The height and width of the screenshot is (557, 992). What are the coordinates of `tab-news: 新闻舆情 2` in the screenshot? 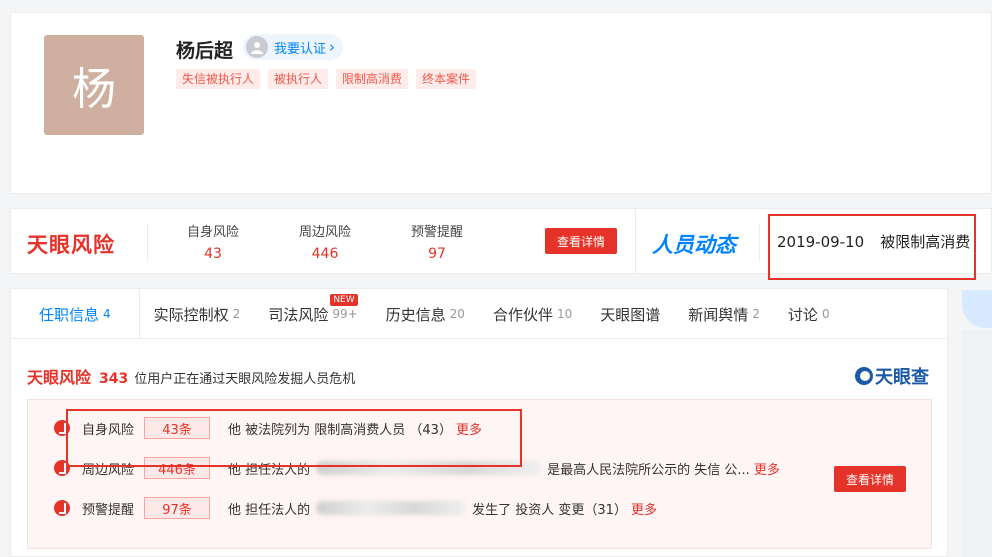 It's located at (724, 314).